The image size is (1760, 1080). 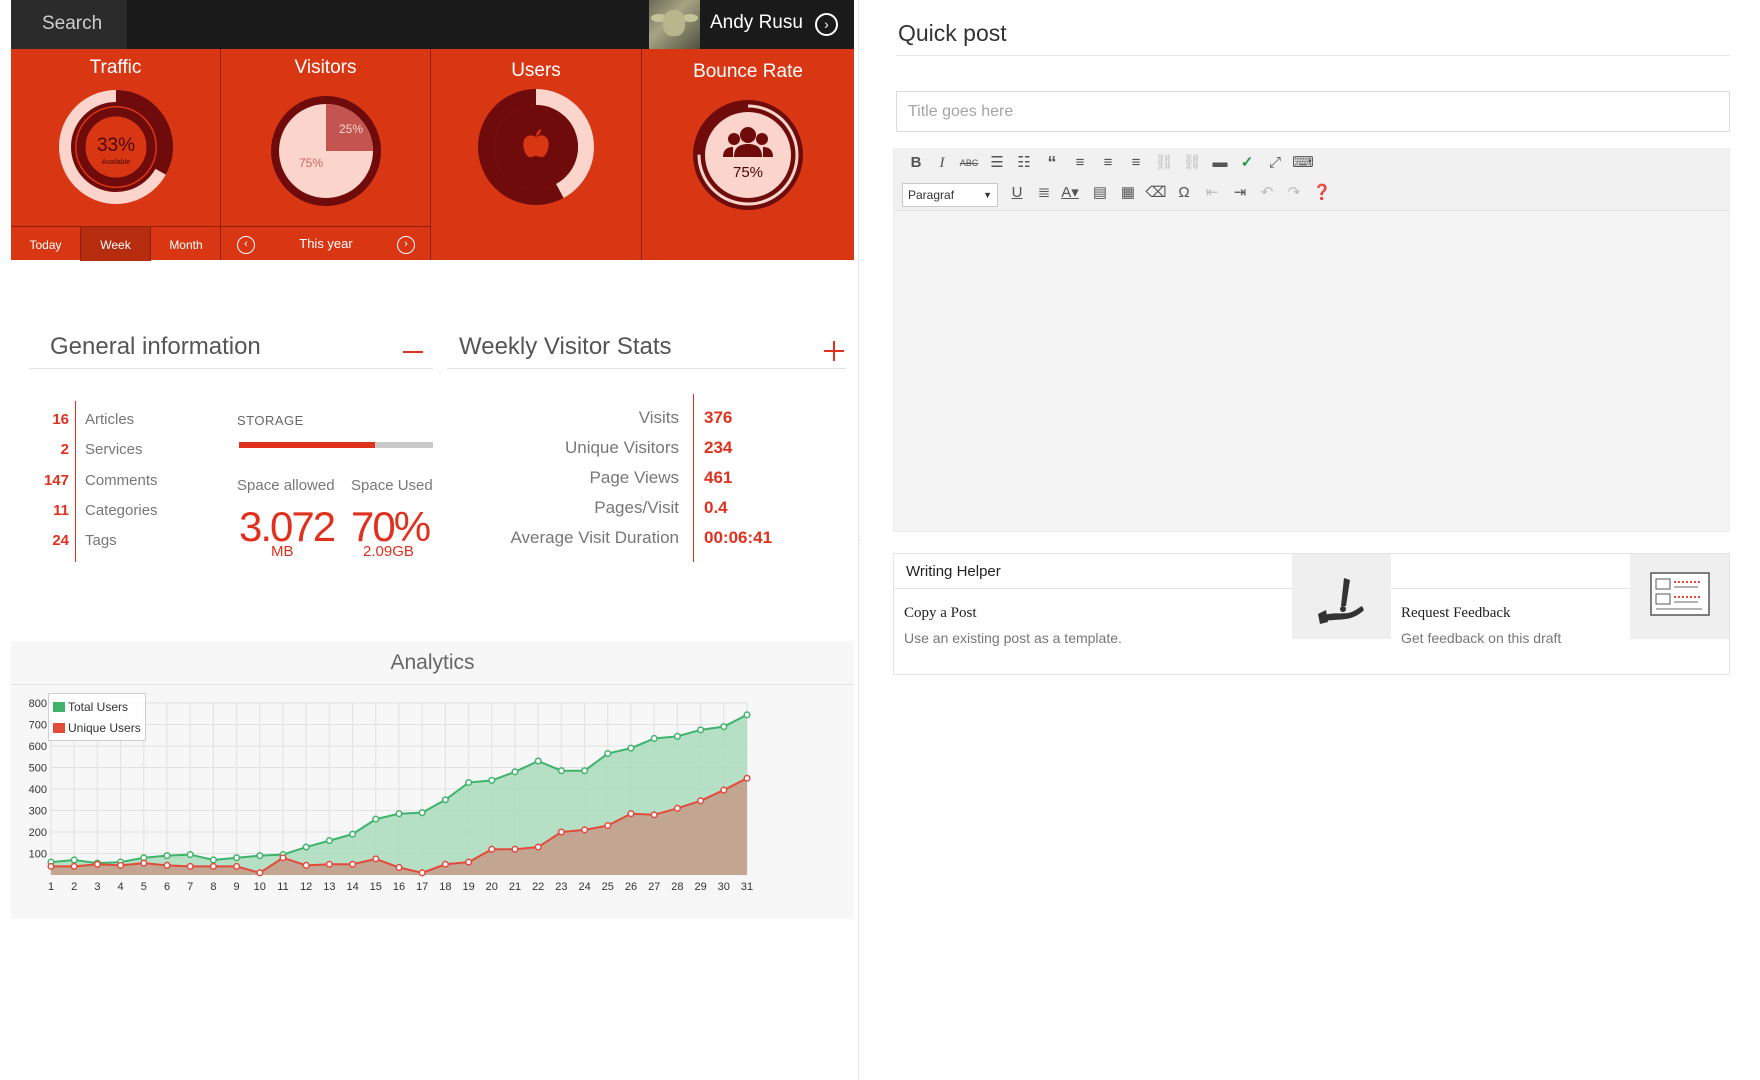 What do you see at coordinates (748, 155) in the screenshot?
I see `bounce-rate-donut: 75%` at bounding box center [748, 155].